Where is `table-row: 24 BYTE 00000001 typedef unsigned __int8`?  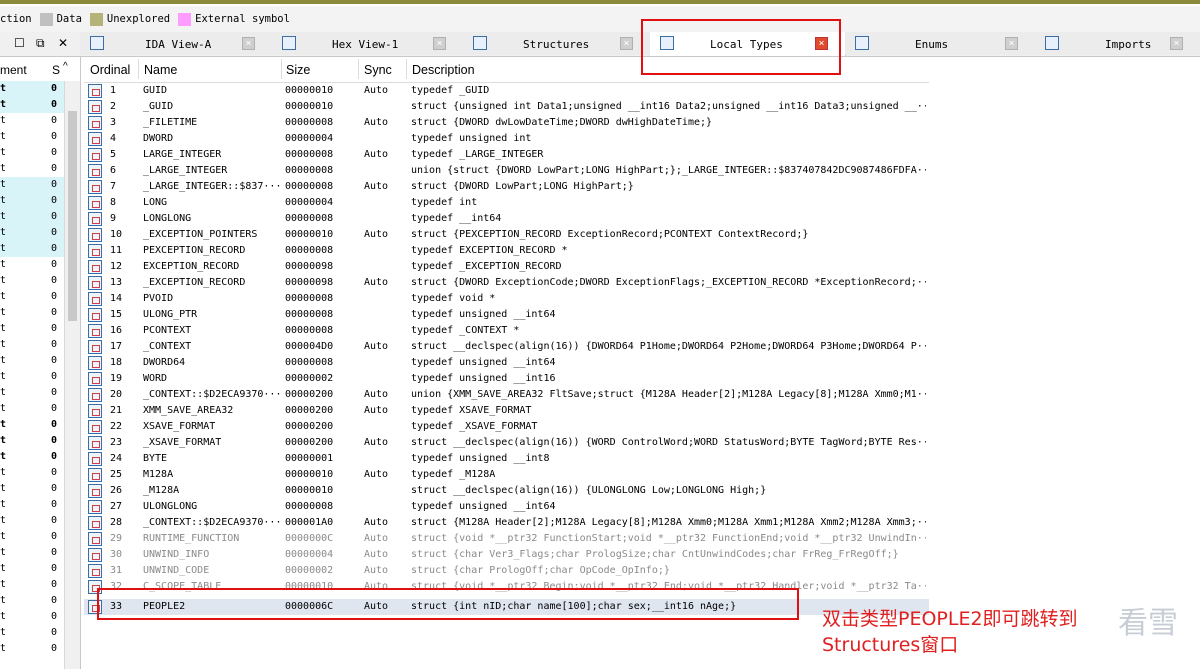 table-row: 24 BYTE 00000001 typedef unsigned __int8 is located at coordinates (506, 459).